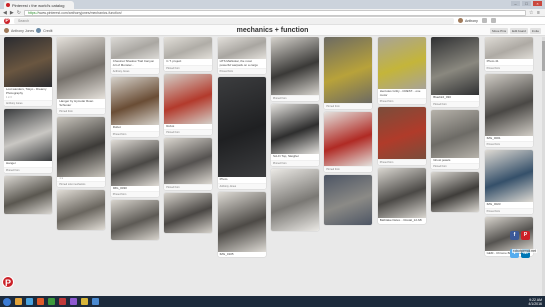 Image resolution: width=545 pixels, height=307 pixels. Describe the element at coordinates (468, 20) in the screenshot. I see `user-profile-button: Anthony` at that location.